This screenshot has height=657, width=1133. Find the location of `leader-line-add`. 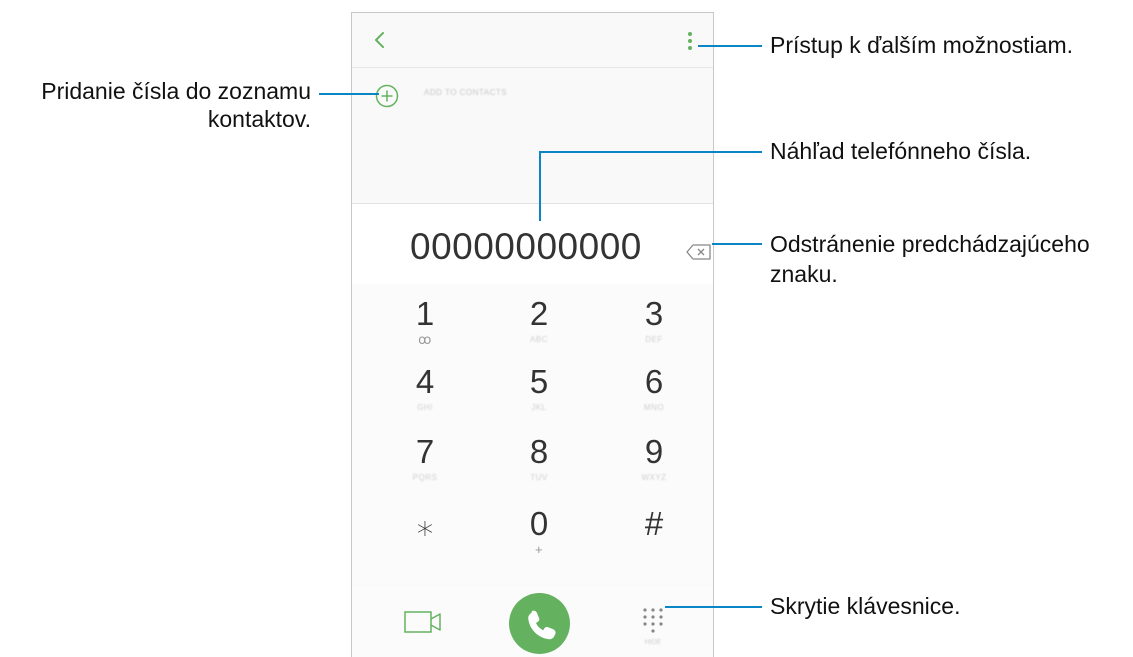

leader-line-add is located at coordinates (349, 94).